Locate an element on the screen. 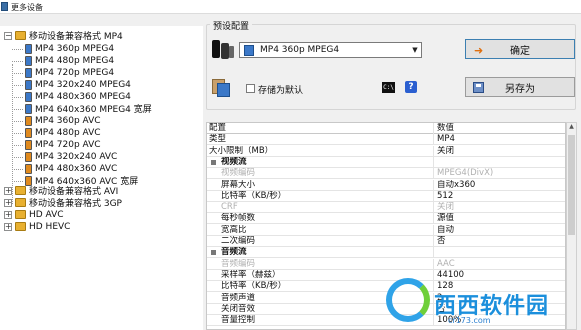 The height and width of the screenshot is (330, 581). property-key: 类型 is located at coordinates (218, 139).